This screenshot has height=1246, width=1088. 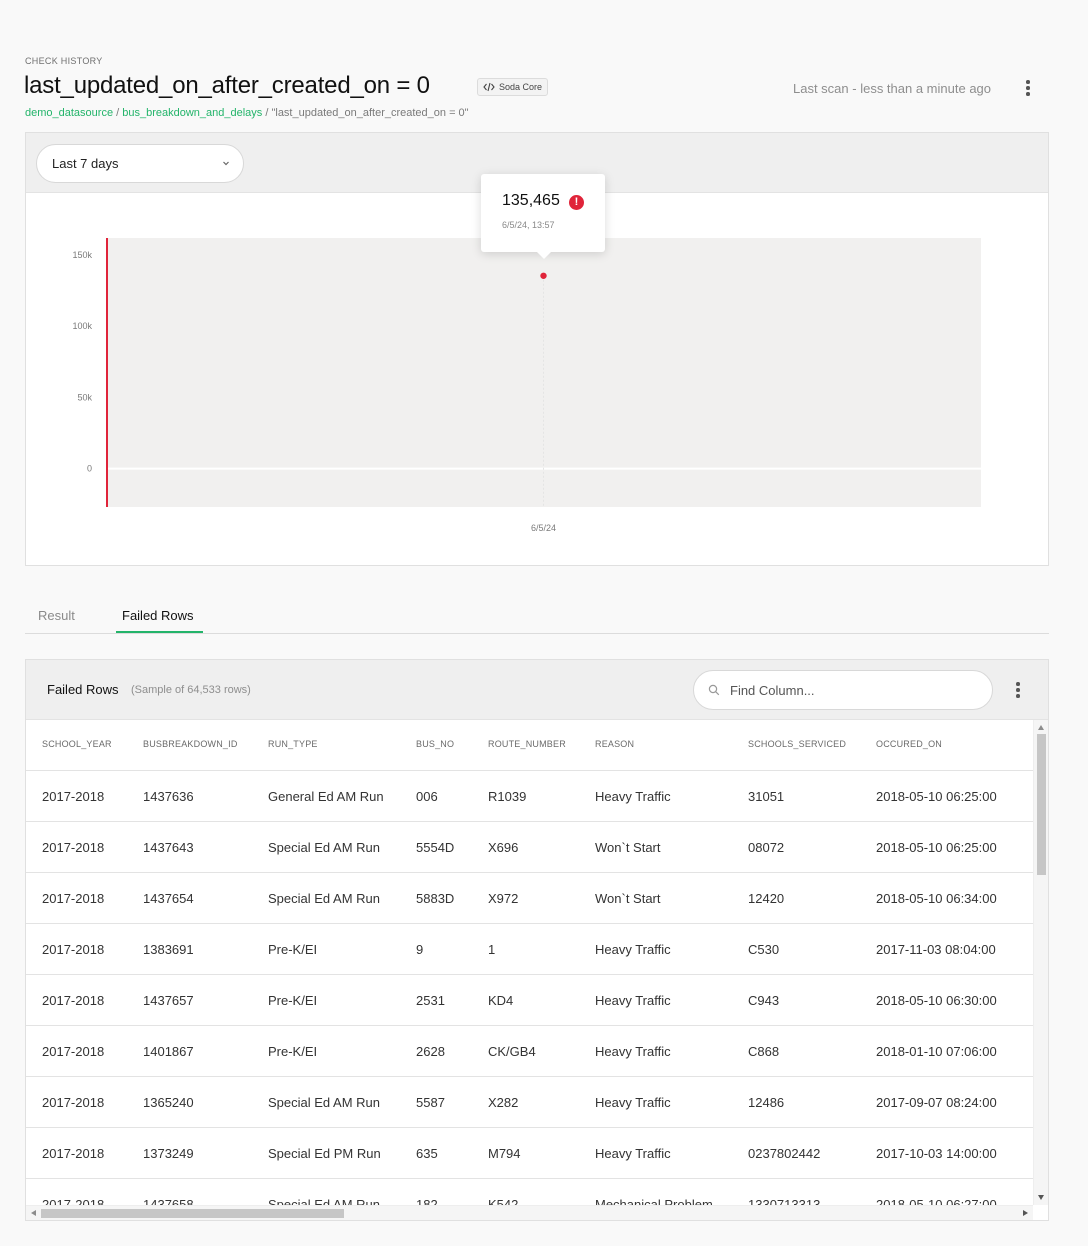 What do you see at coordinates (77, 744) in the screenshot?
I see `column-header: SCHOOL_YEAR` at bounding box center [77, 744].